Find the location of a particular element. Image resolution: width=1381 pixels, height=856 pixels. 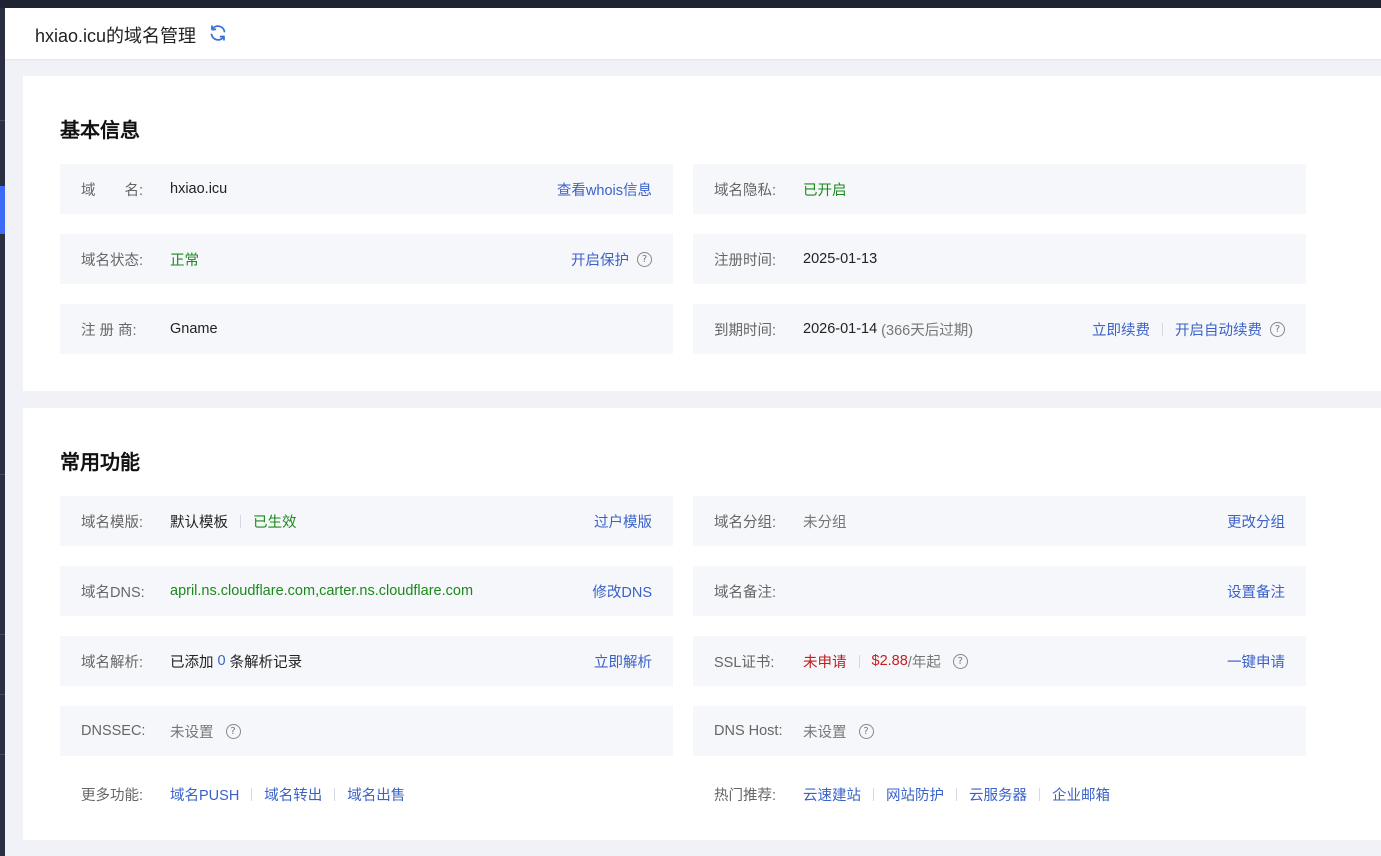

expire-row: 到期时间: 2026-01-14 (366天后过期) 立即续费 开启自动续费 ? is located at coordinates (999, 329).